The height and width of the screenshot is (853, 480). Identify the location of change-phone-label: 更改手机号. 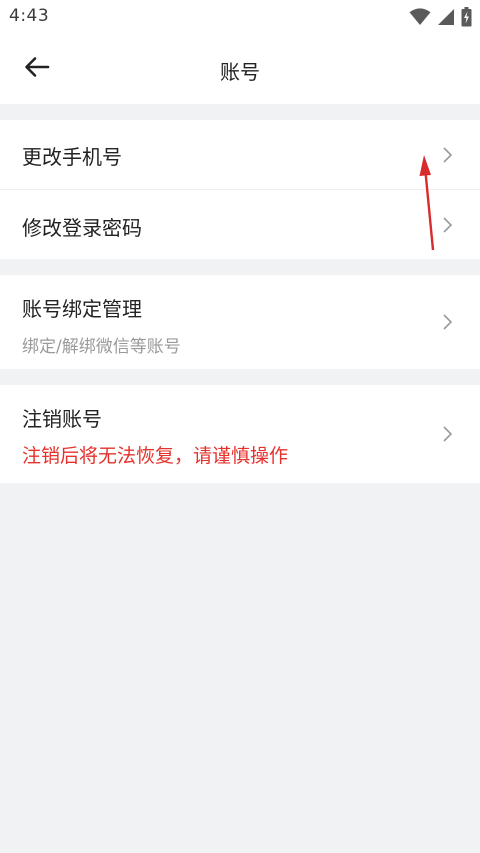
(72, 157).